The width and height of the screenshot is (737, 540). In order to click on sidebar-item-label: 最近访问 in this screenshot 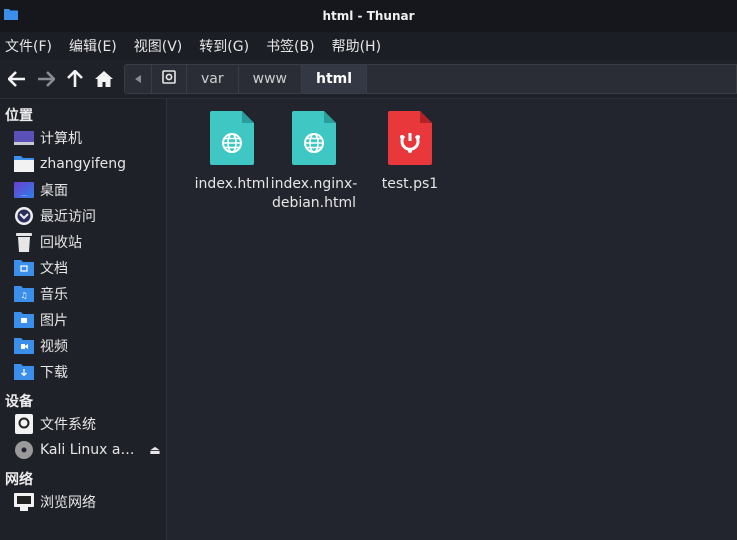, I will do `click(68, 217)`.